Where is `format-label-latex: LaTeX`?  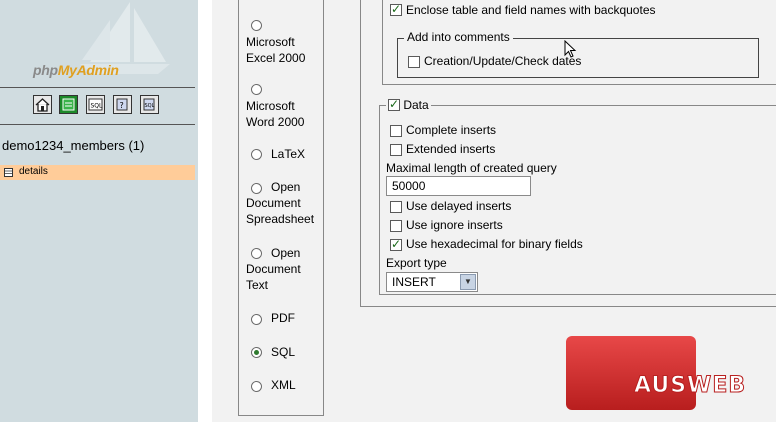
format-label-latex: LaTeX is located at coordinates (288, 154).